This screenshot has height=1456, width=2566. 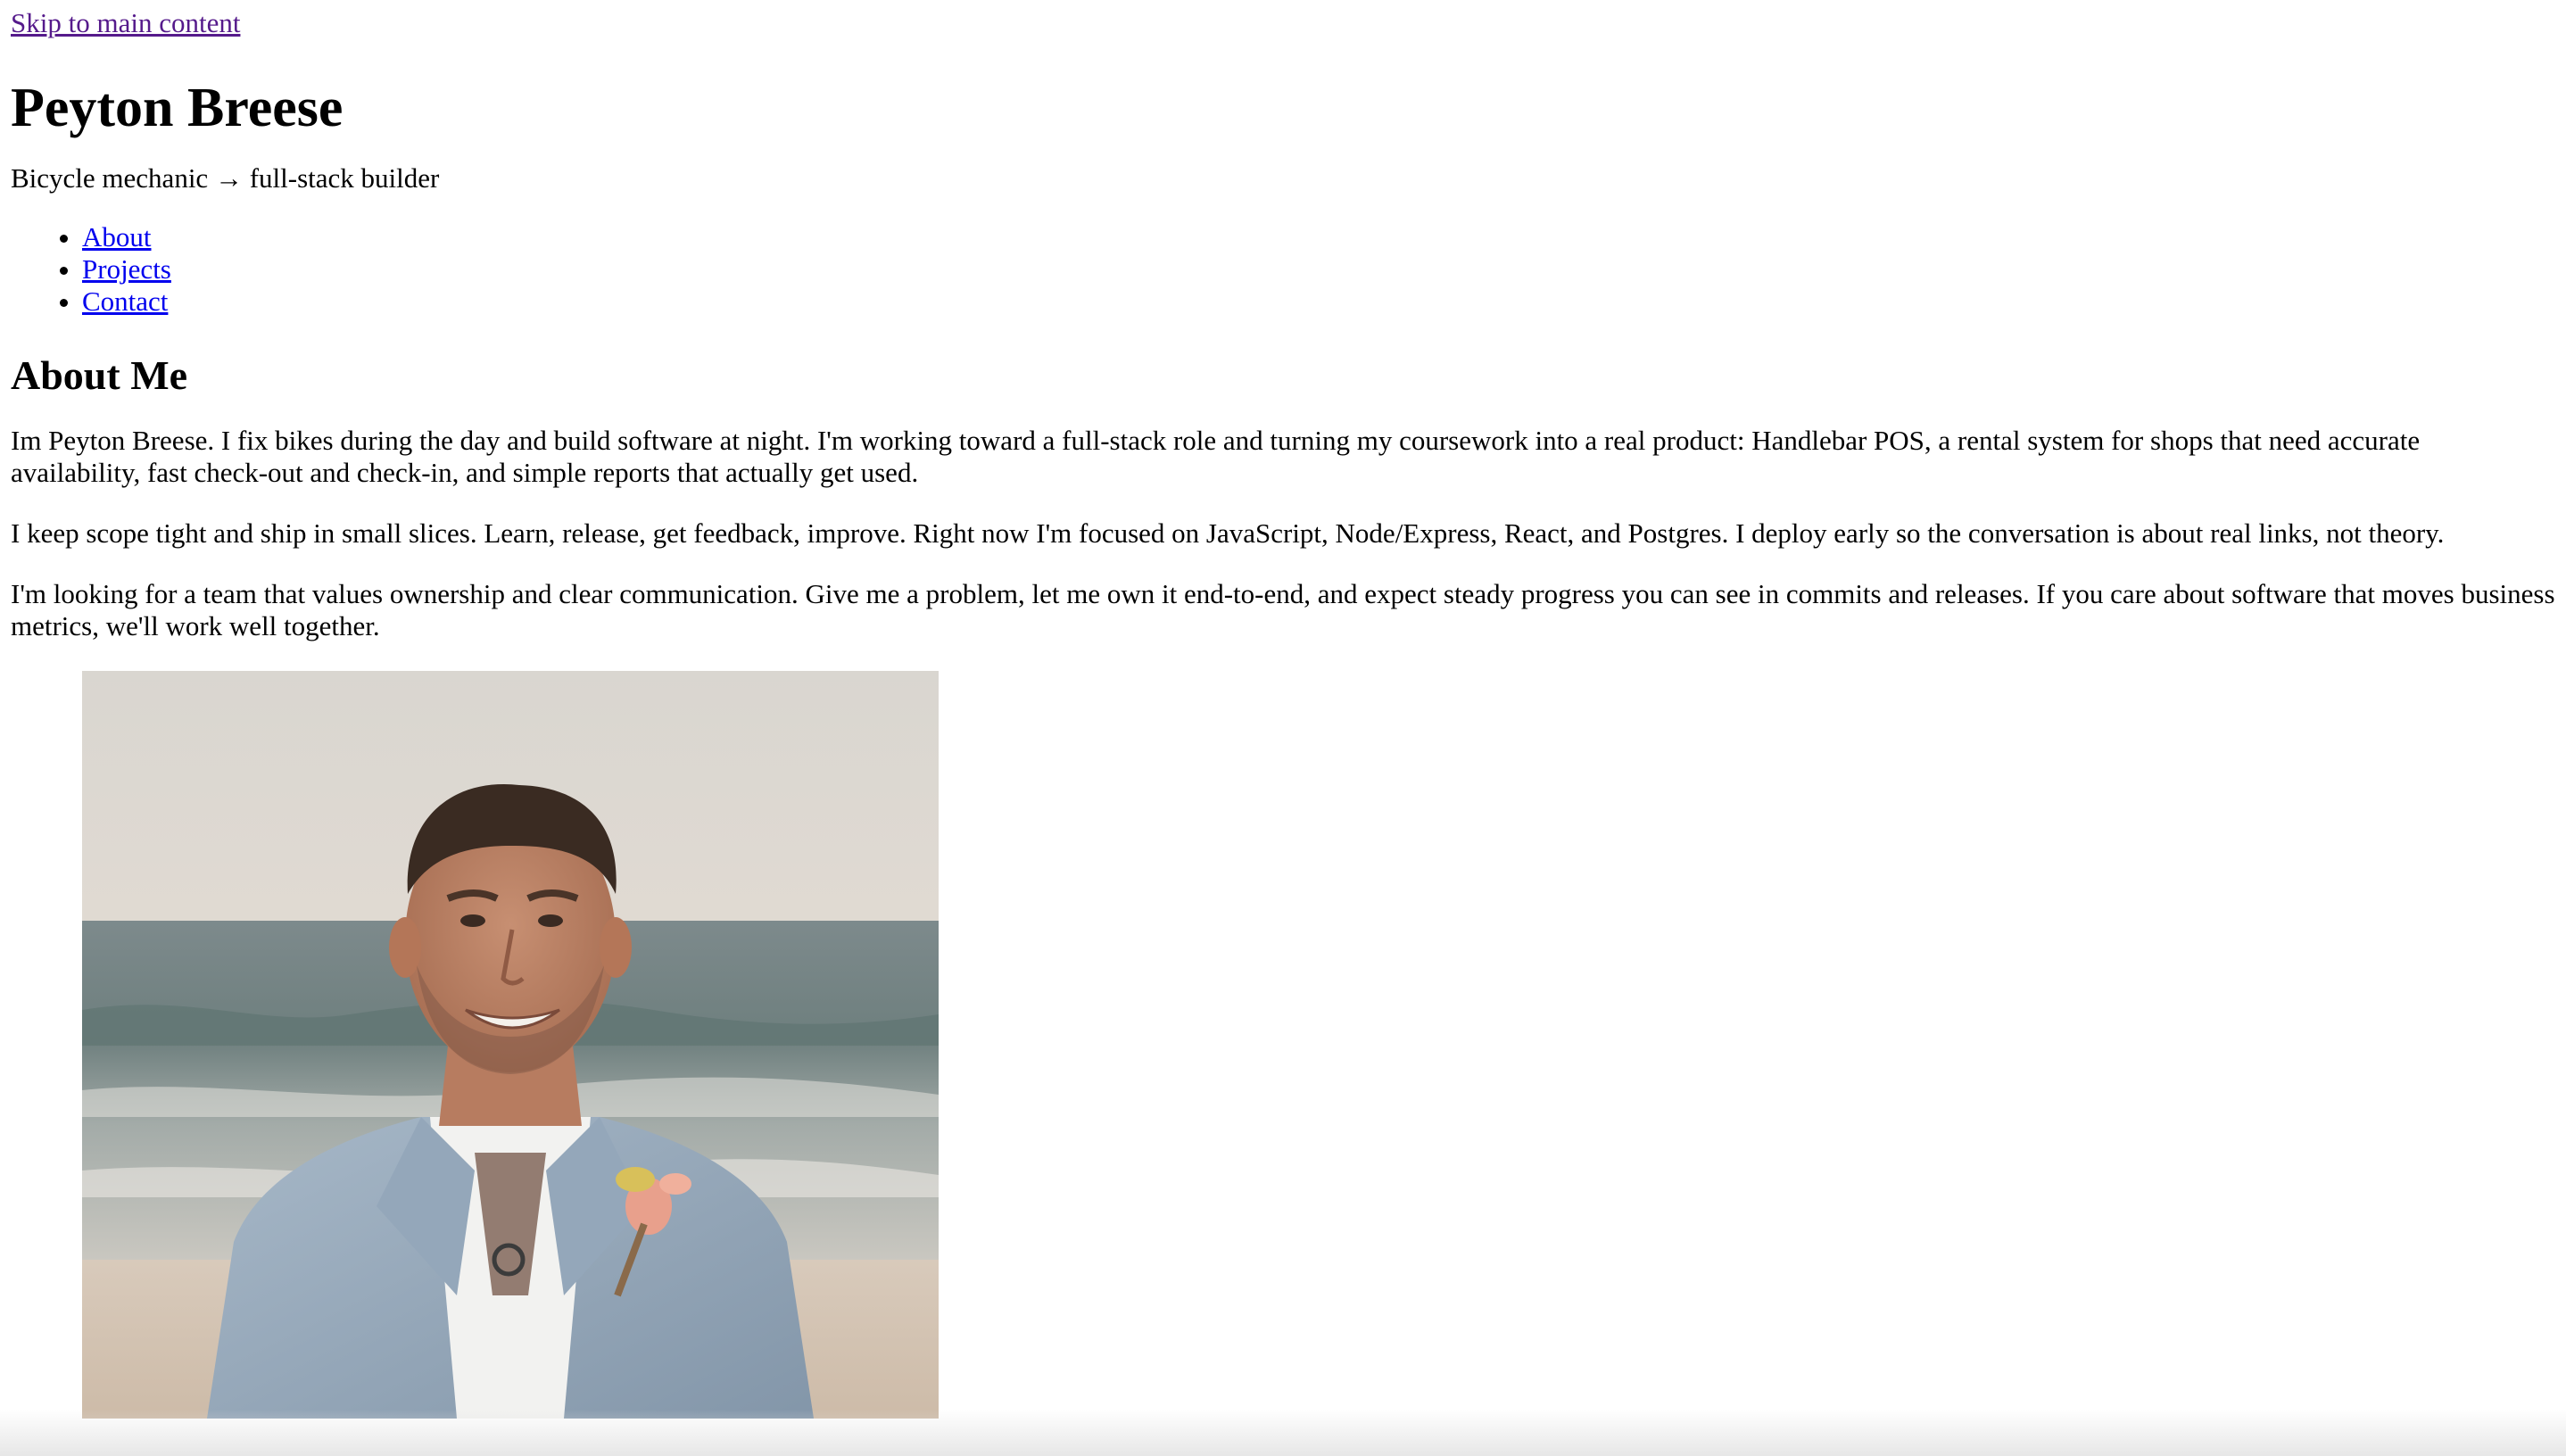 What do you see at coordinates (117, 237) in the screenshot?
I see `nav-link-about: About` at bounding box center [117, 237].